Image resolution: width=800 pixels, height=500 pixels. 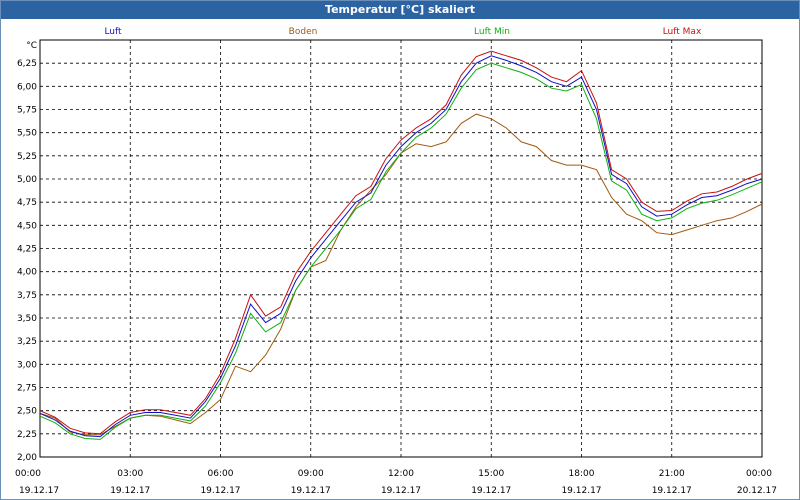 I want to click on y-tick-label: 5,50, so click(x=27, y=134).